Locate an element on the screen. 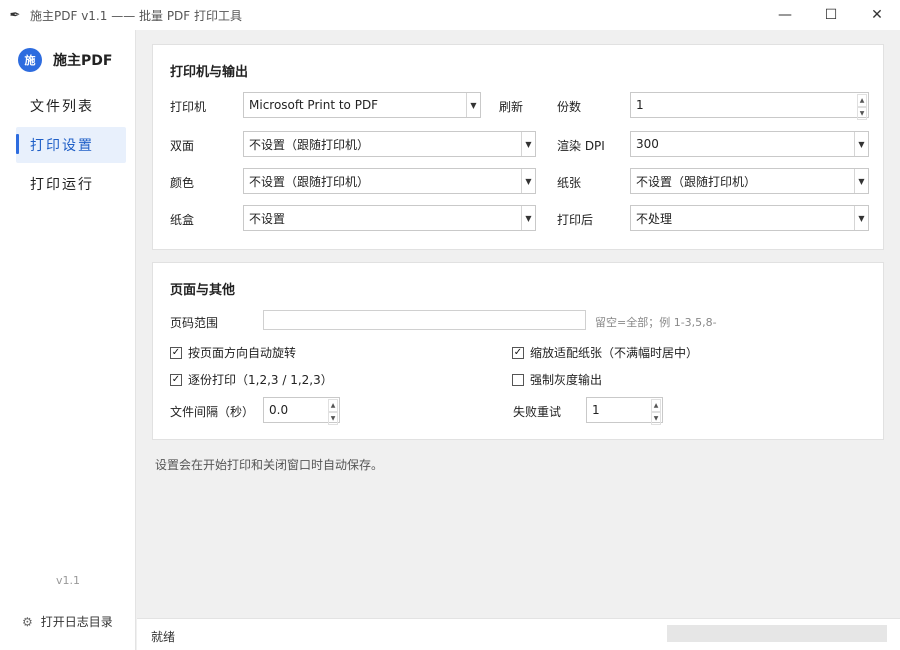 The width and height of the screenshot is (900, 650). auto-rotate-label: 按页面方向自动旋转 is located at coordinates (242, 353).